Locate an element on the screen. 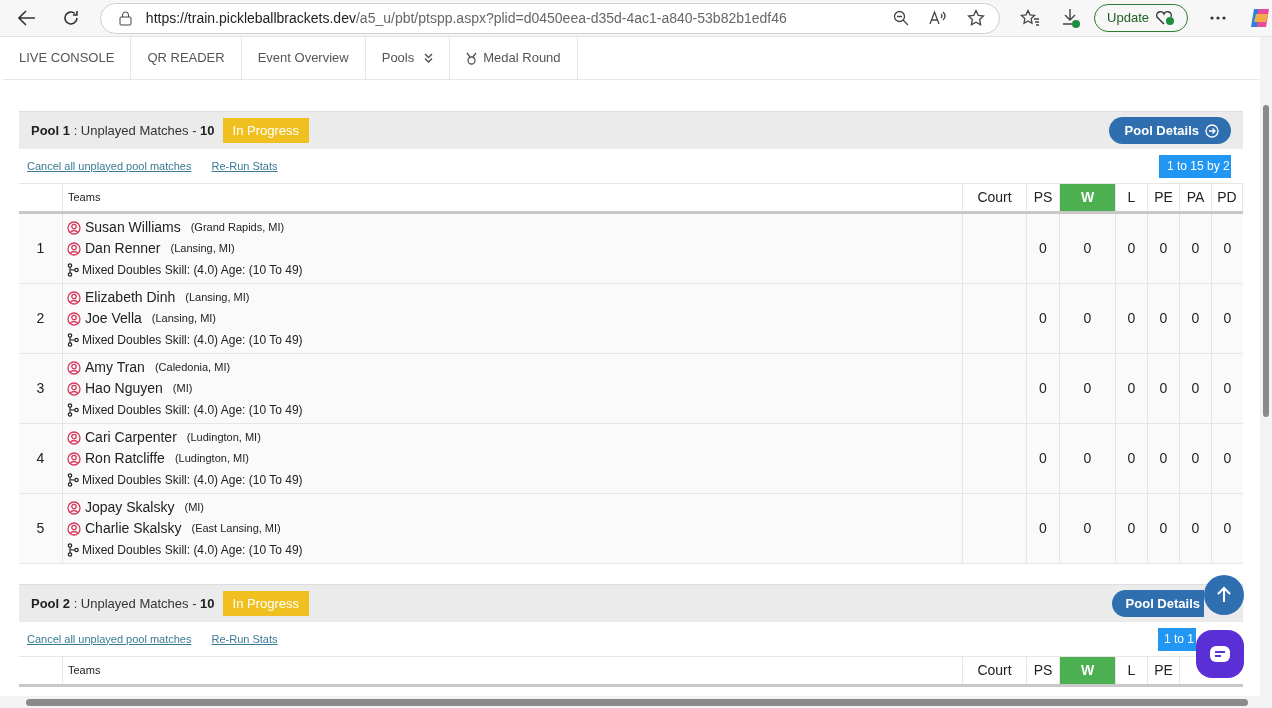  back-icon is located at coordinates (27, 18).